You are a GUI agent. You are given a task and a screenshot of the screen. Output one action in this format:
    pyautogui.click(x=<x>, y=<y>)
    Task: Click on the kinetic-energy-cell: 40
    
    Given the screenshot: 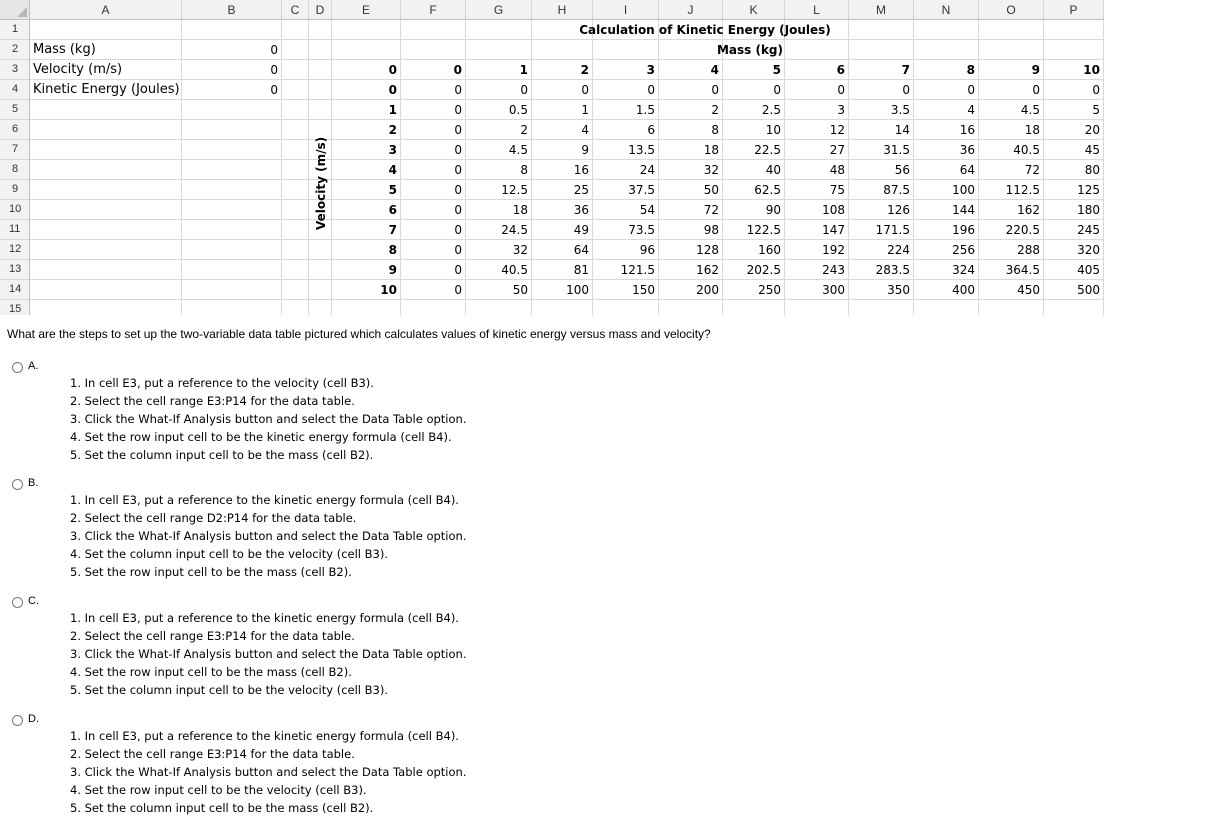 What is the action you would take?
    pyautogui.click(x=754, y=170)
    